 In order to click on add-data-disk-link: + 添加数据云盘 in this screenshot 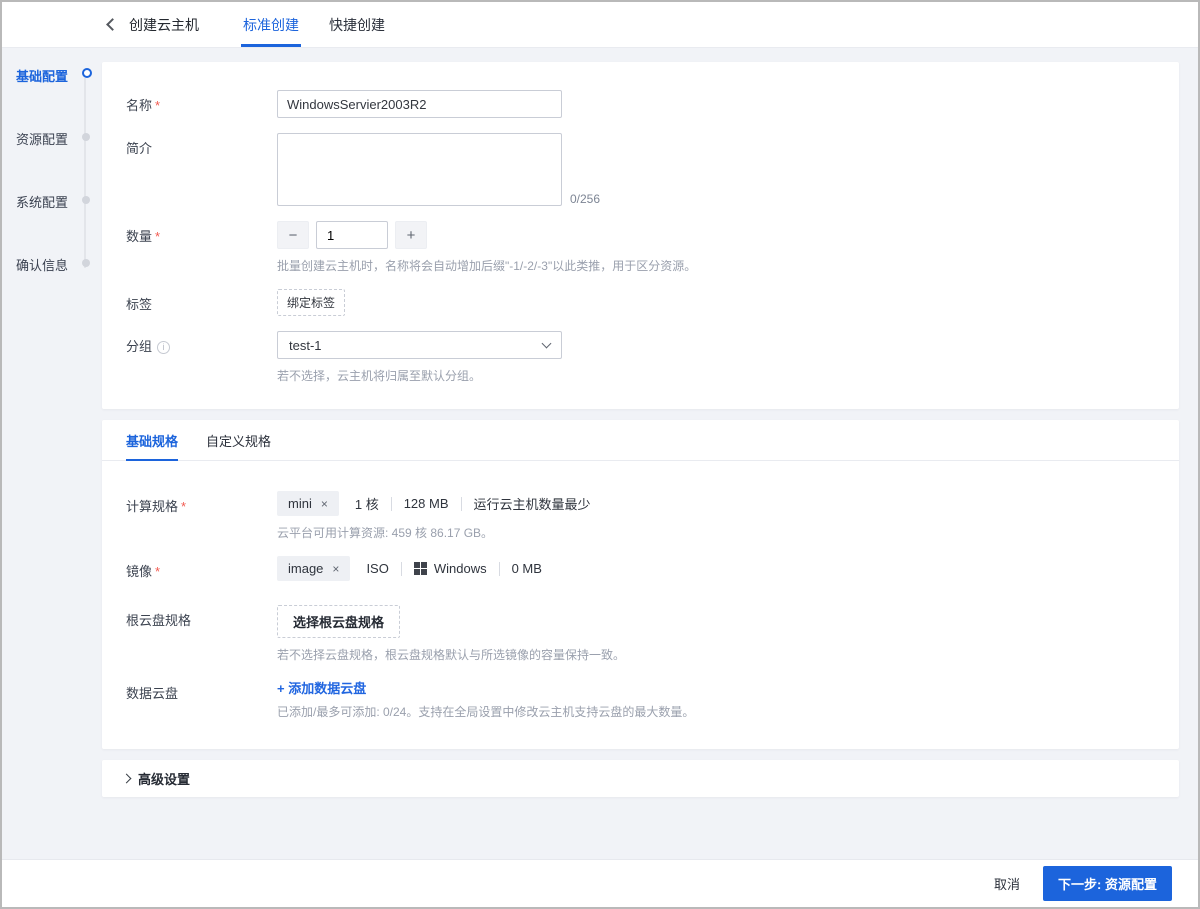, I will do `click(321, 688)`.